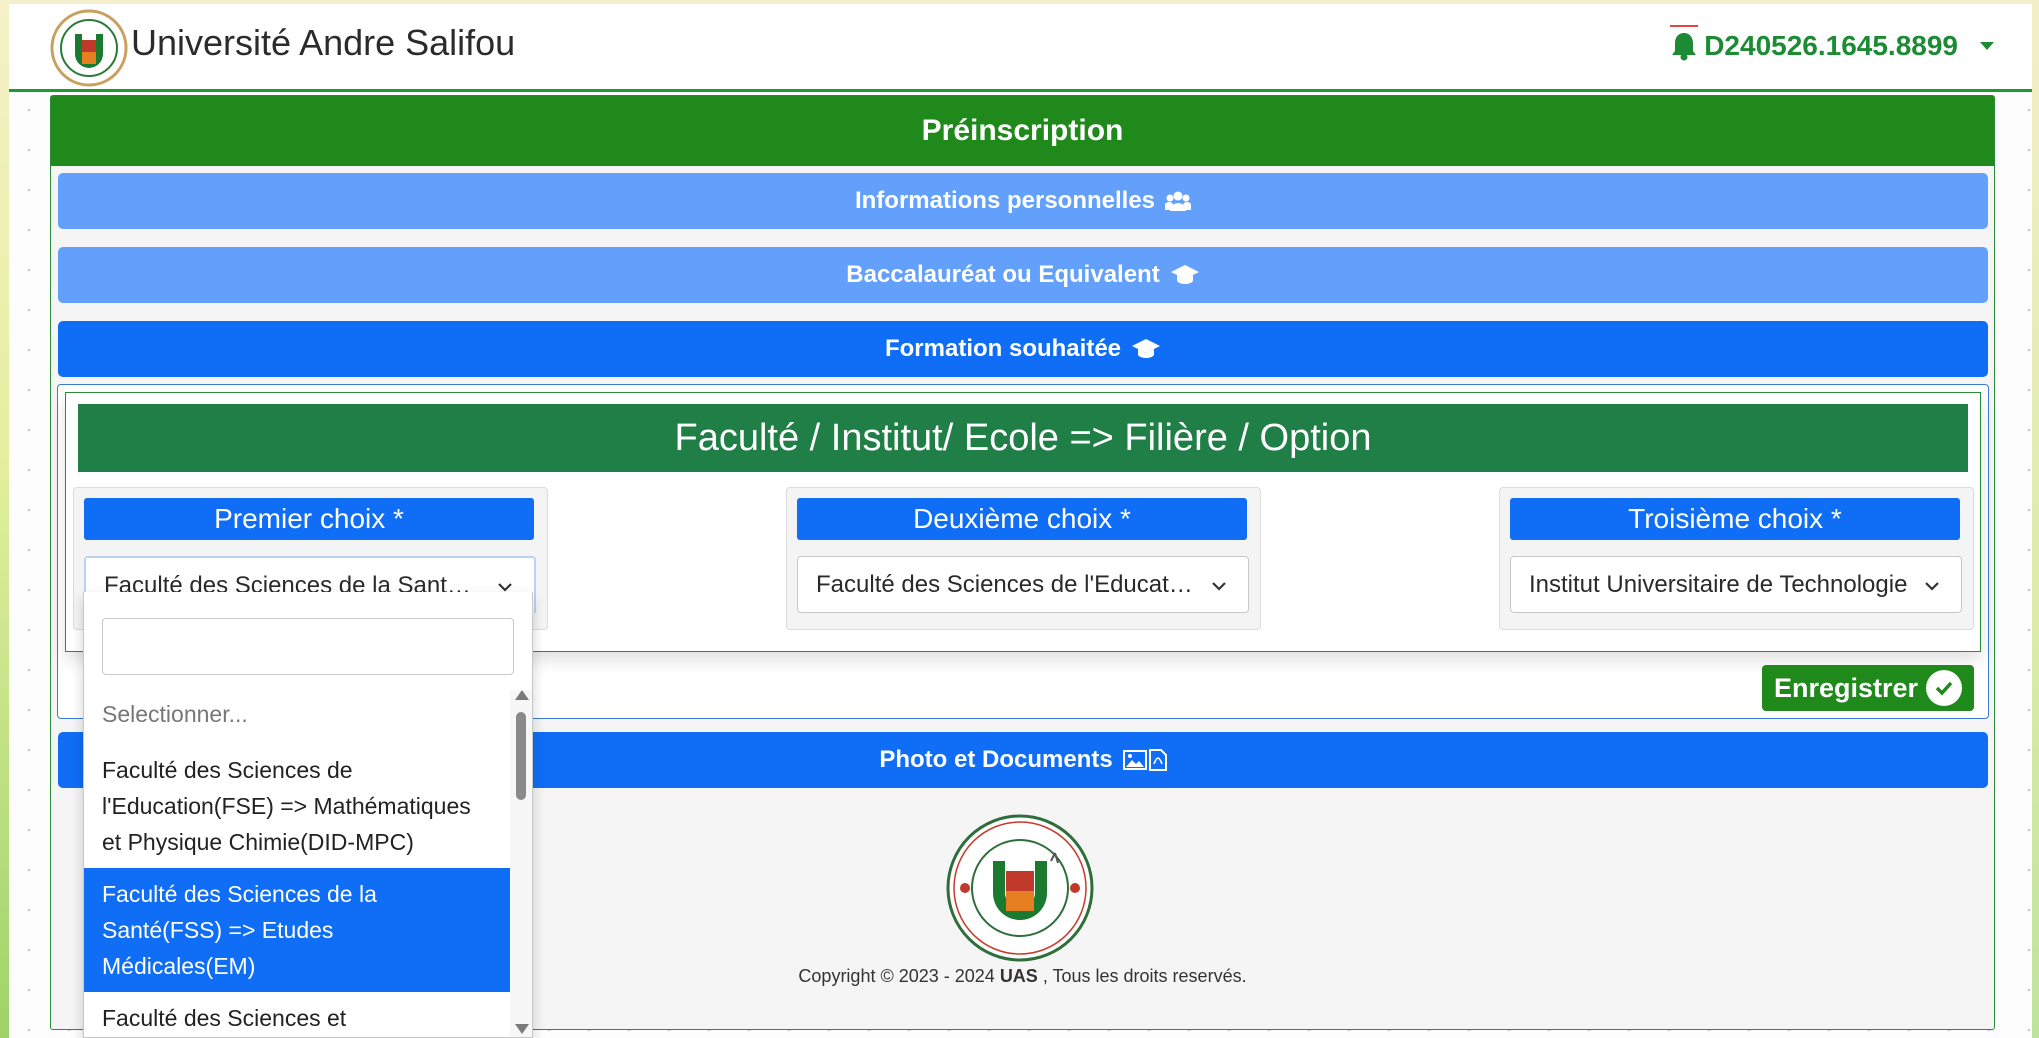  Describe the element at coordinates (1178, 201) in the screenshot. I see `users-icon` at that location.